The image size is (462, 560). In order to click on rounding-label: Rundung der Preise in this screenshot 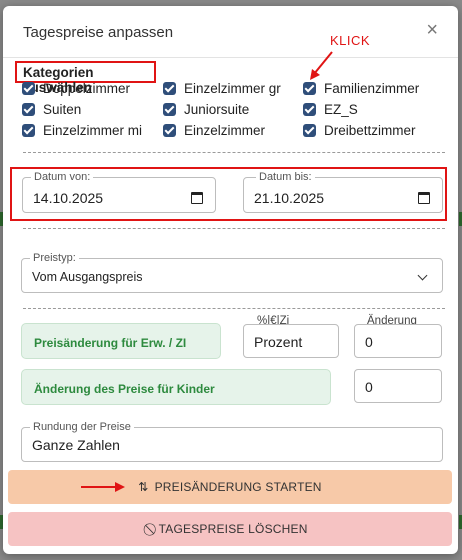, I will do `click(82, 427)`.